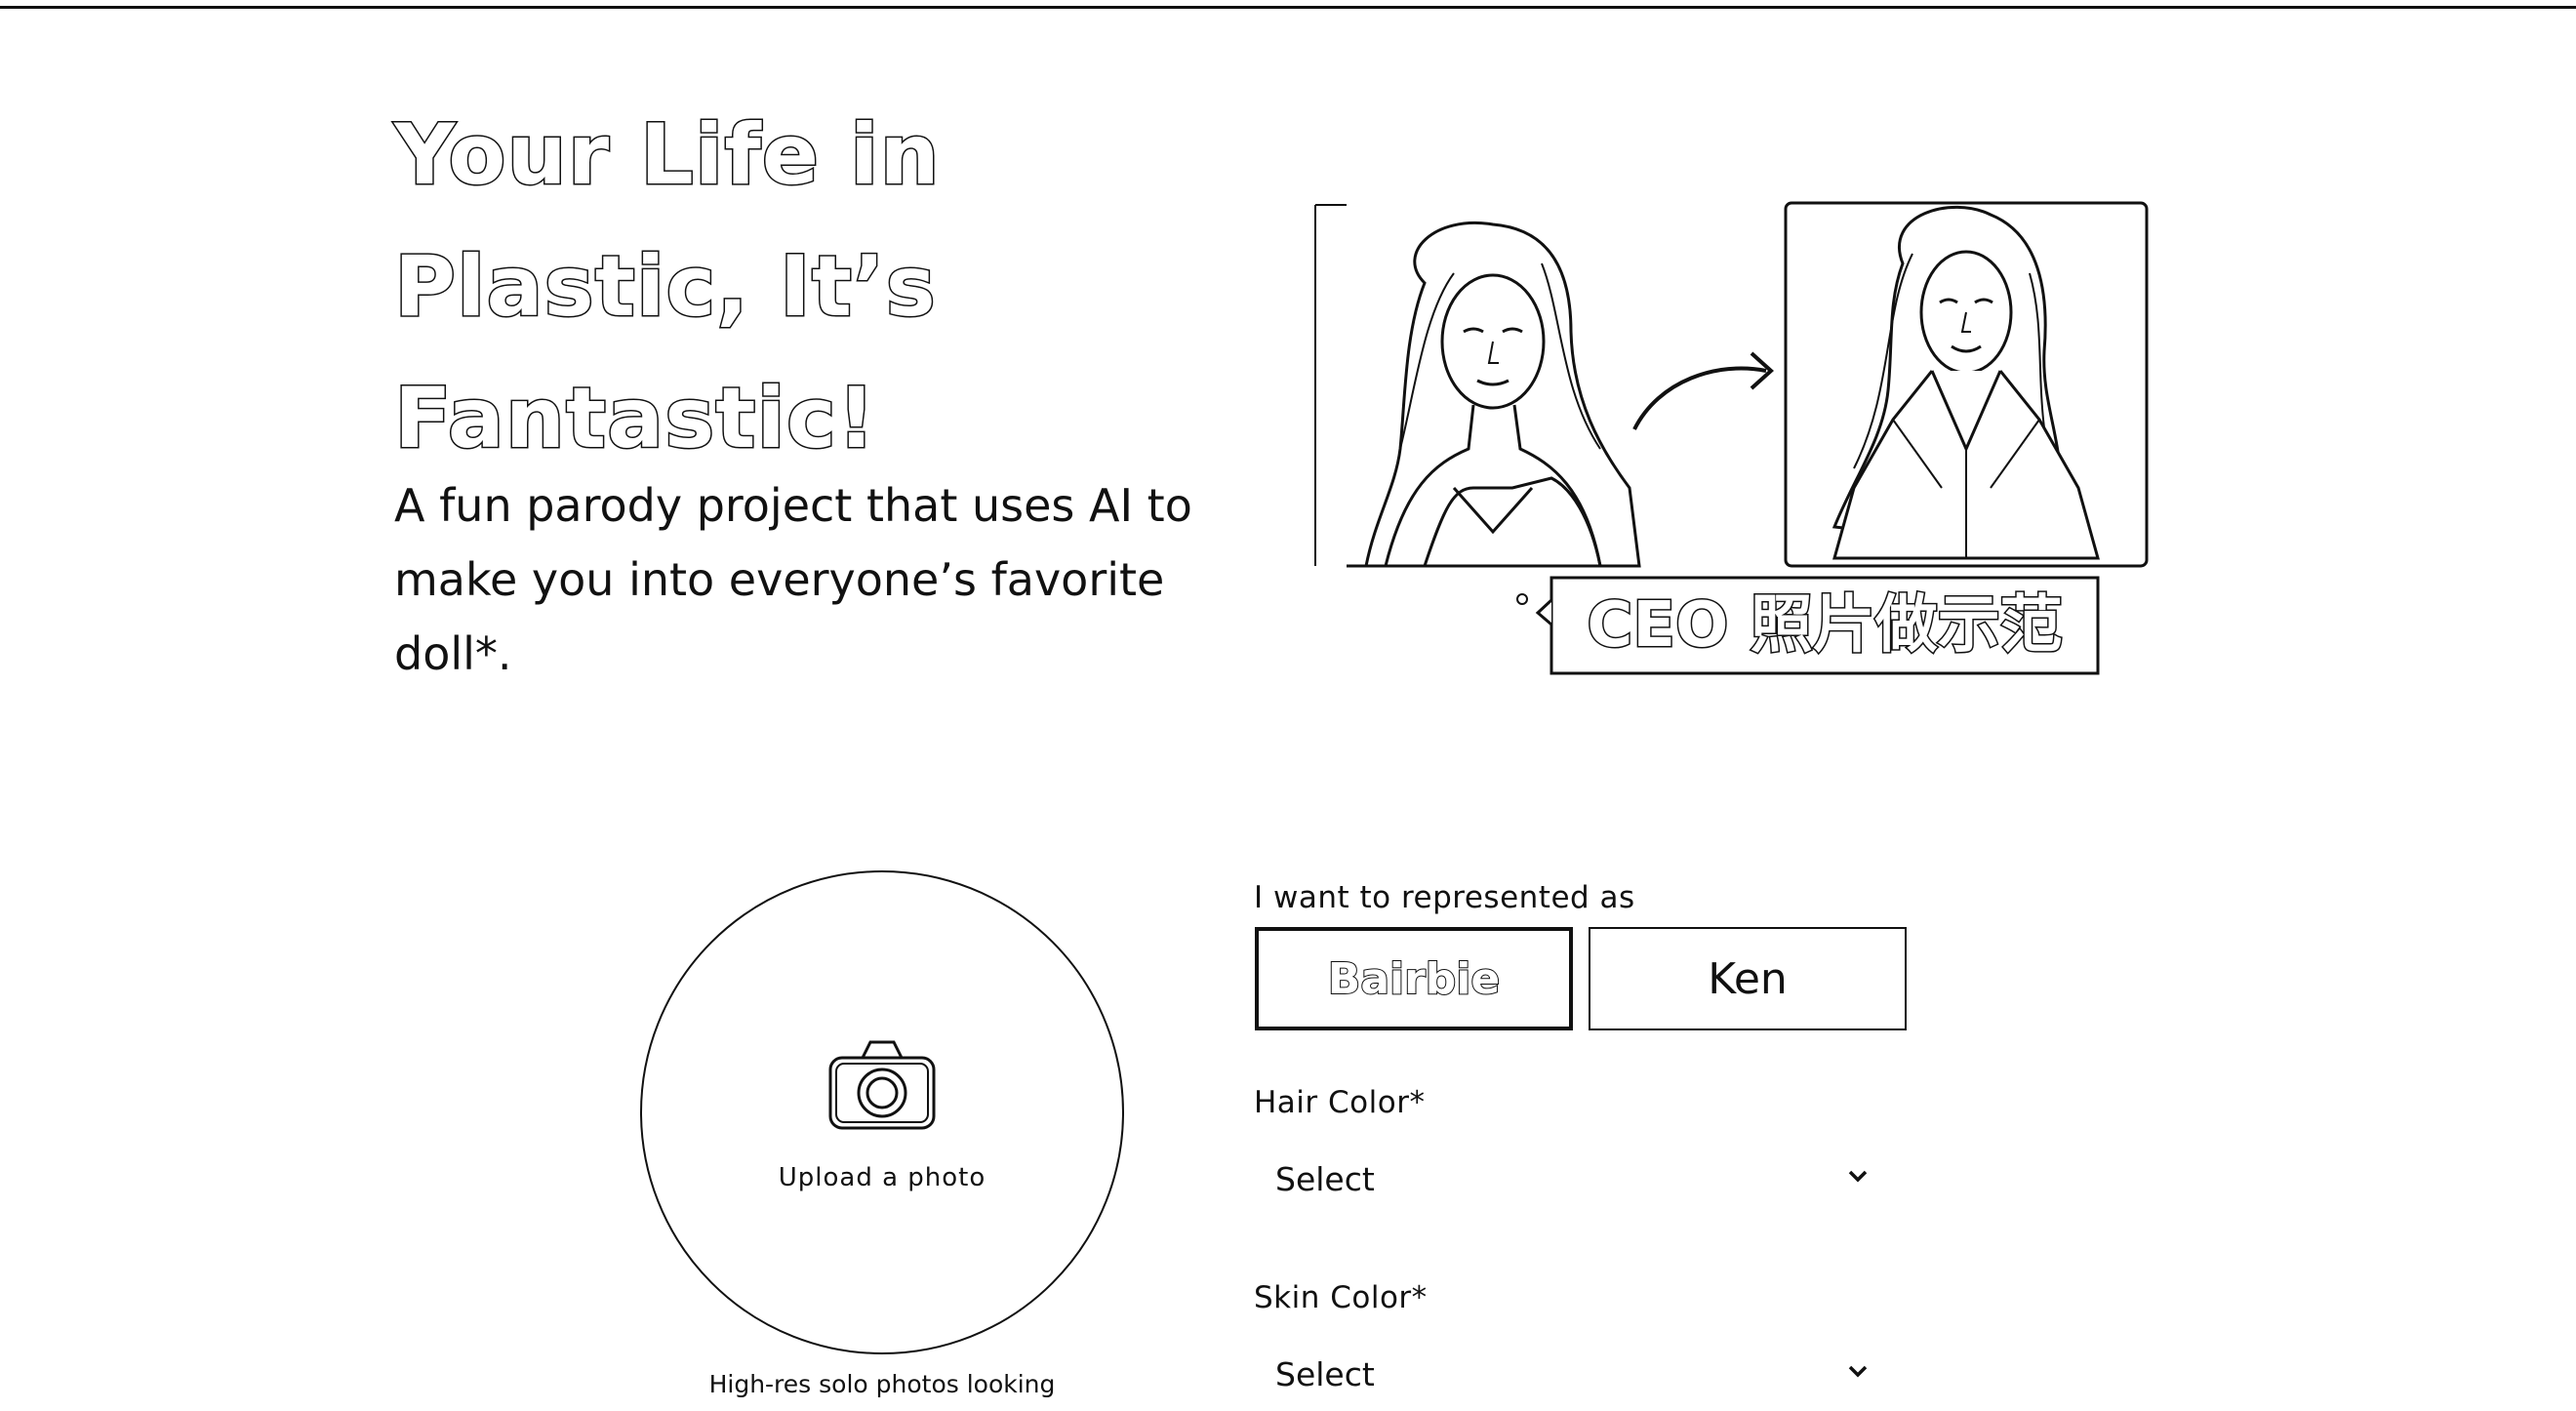  I want to click on skin-color-select: Select, so click(1571, 1374).